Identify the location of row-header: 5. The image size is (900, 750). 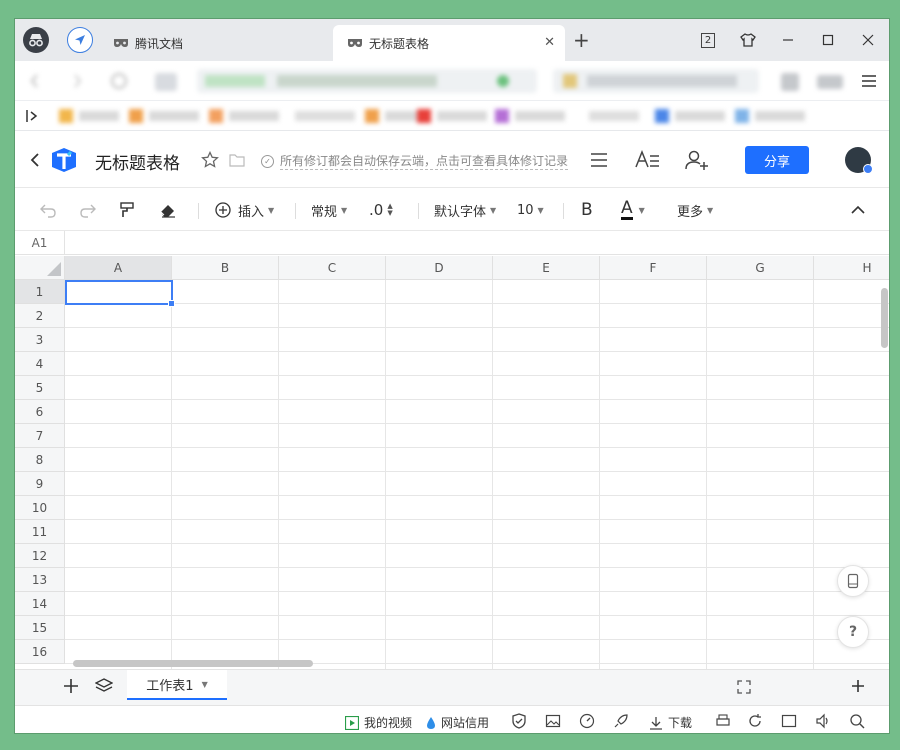
(40, 388).